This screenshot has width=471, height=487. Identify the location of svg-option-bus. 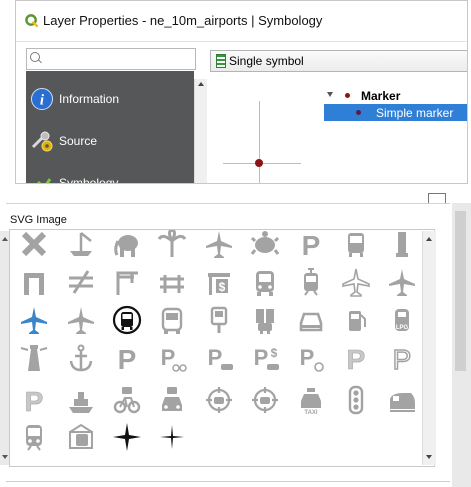
(356, 246).